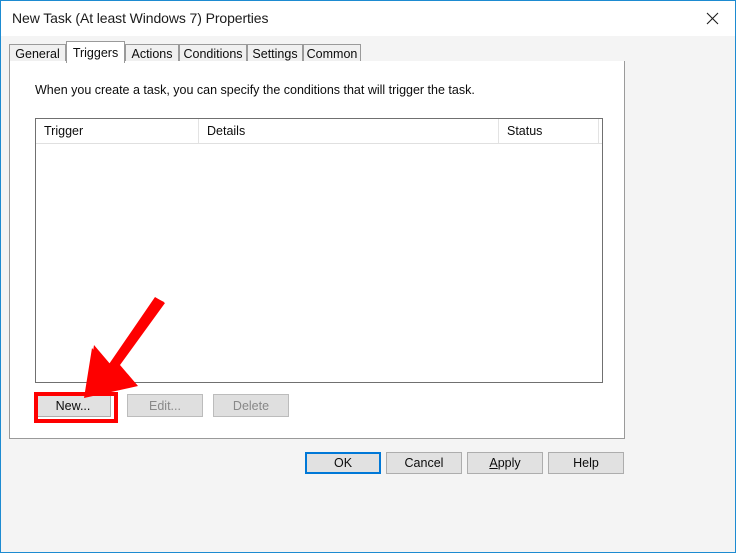 The height and width of the screenshot is (553, 736). I want to click on tab-conditions-label: Conditions, so click(213, 53).